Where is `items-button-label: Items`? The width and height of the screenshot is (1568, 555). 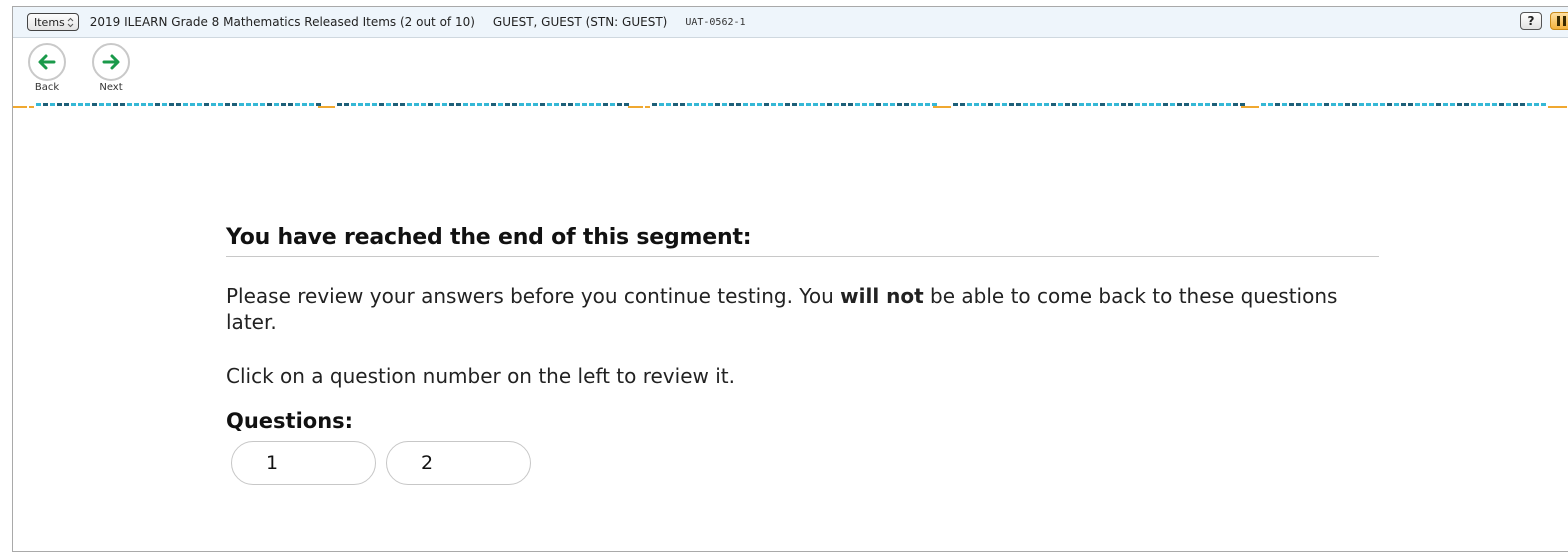 items-button-label: Items is located at coordinates (49, 22).